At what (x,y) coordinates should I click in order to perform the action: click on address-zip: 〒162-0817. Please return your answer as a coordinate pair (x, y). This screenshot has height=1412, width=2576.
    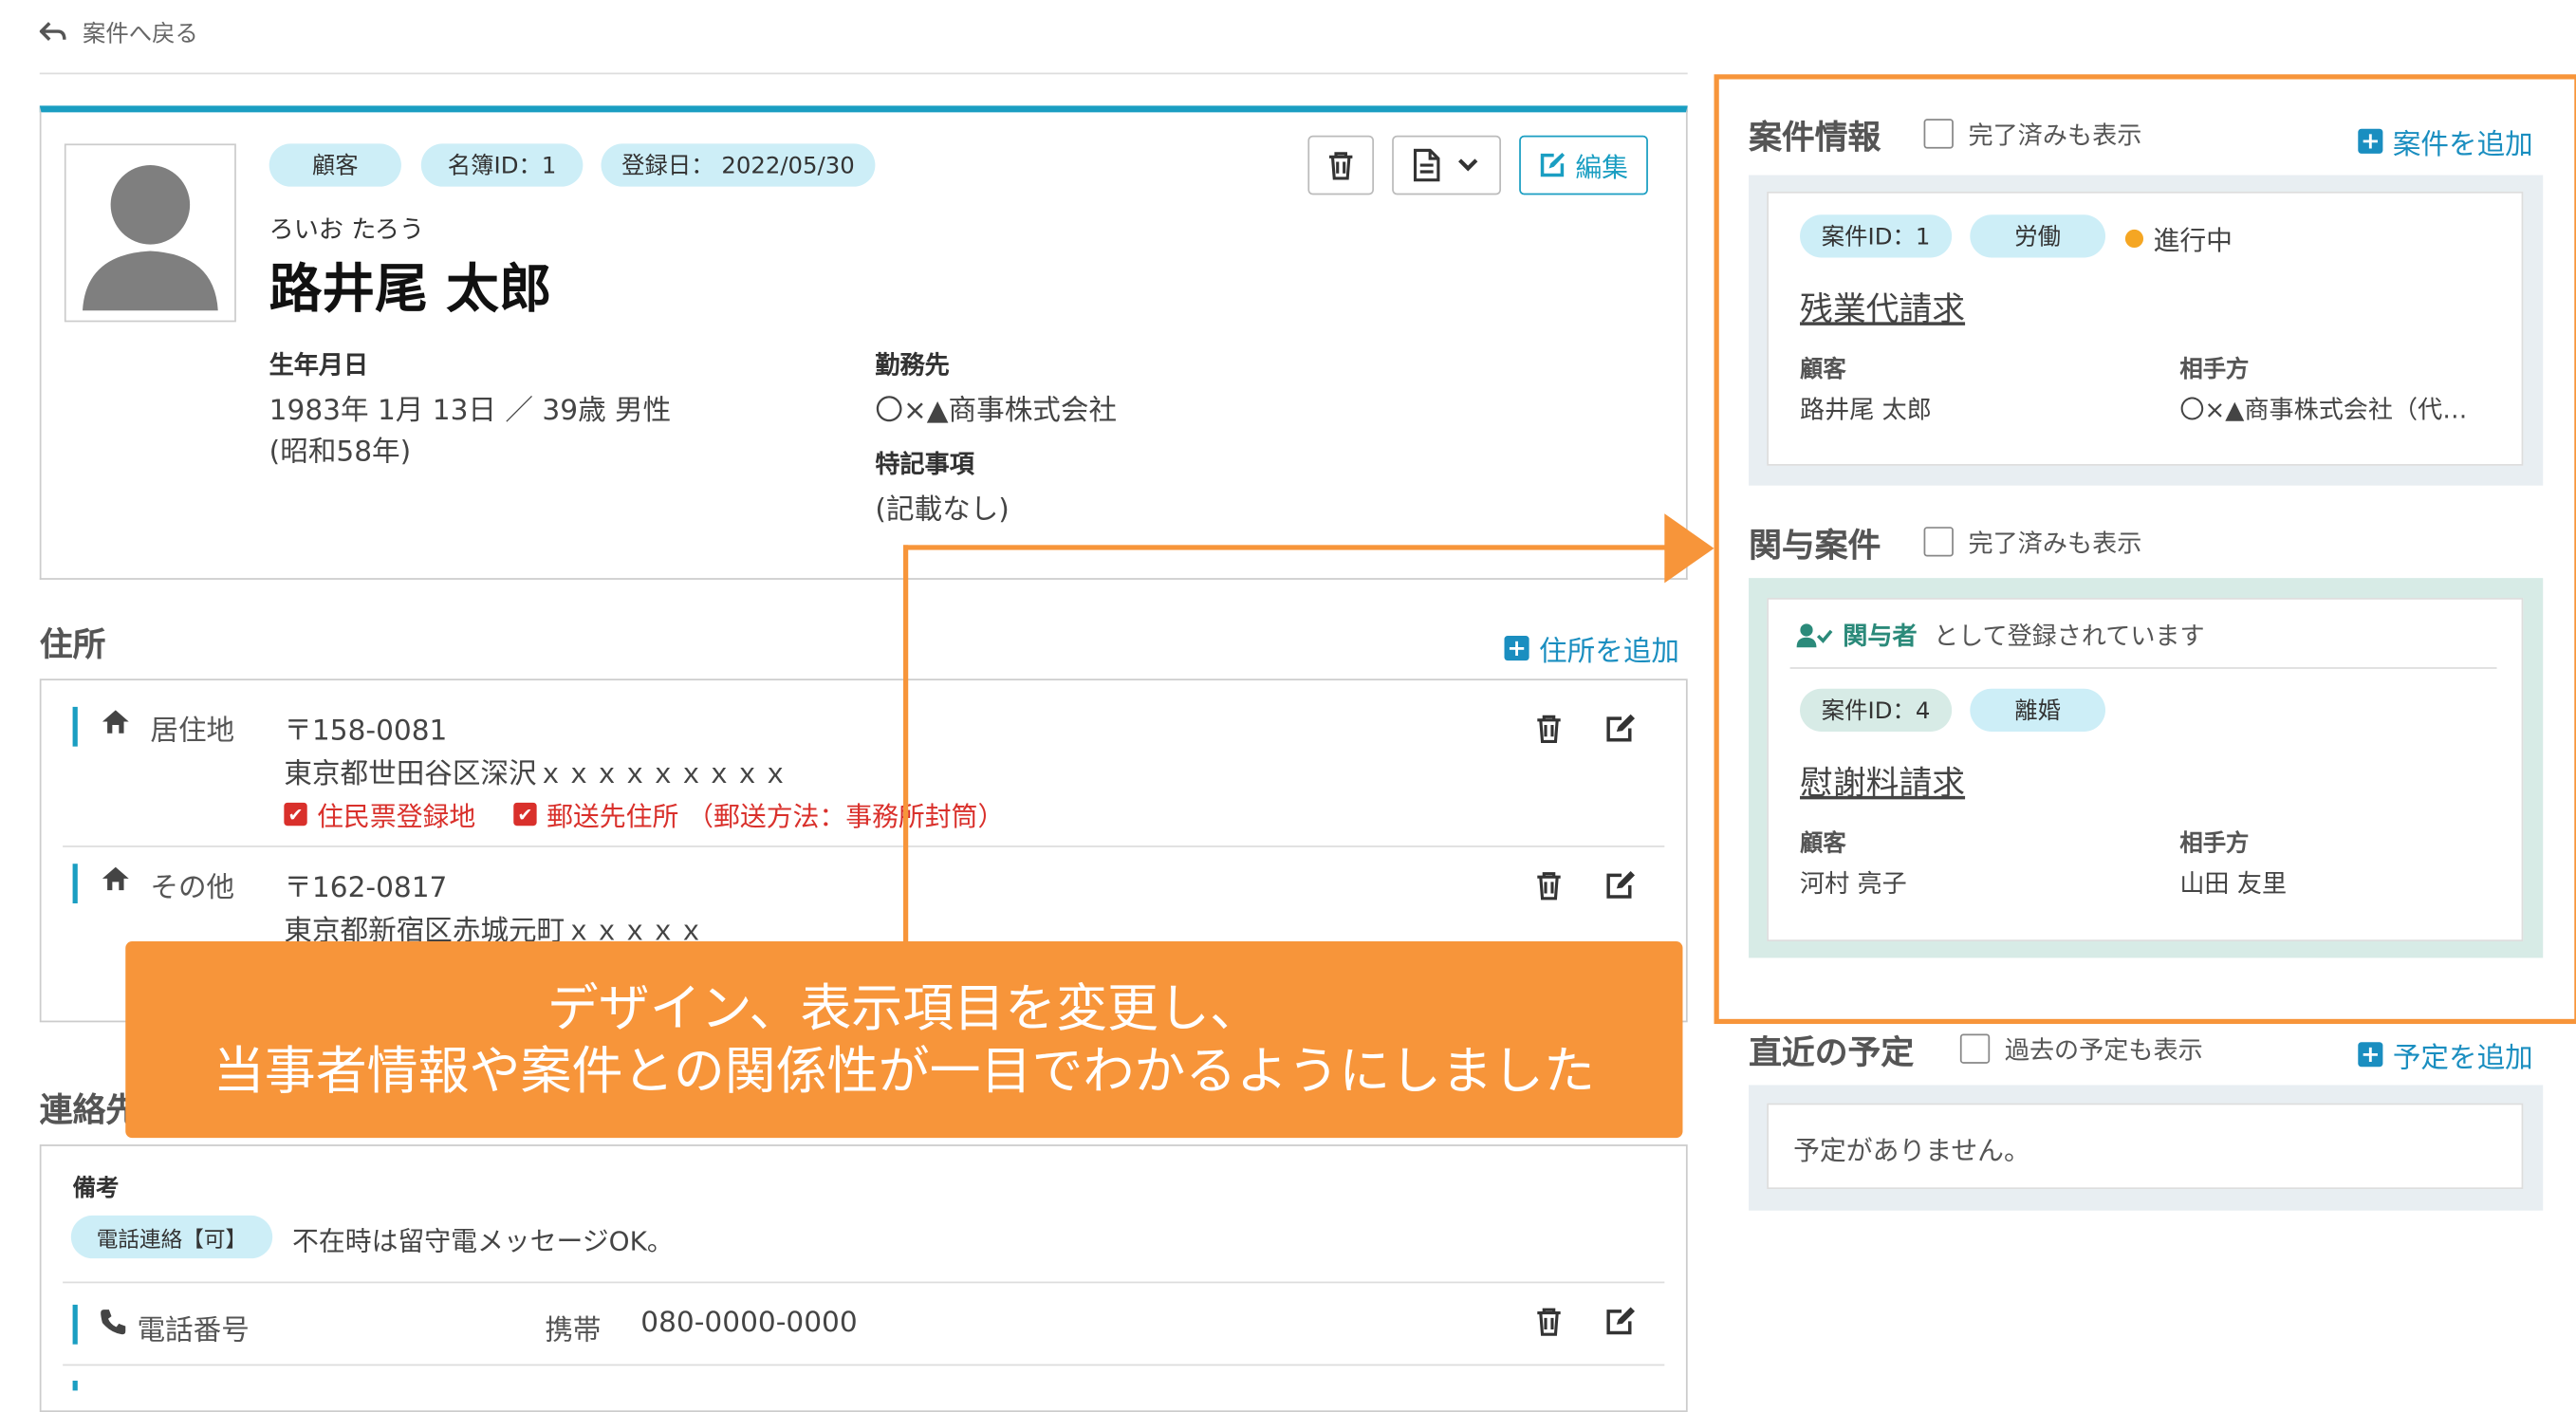
    Looking at the image, I should click on (366, 888).